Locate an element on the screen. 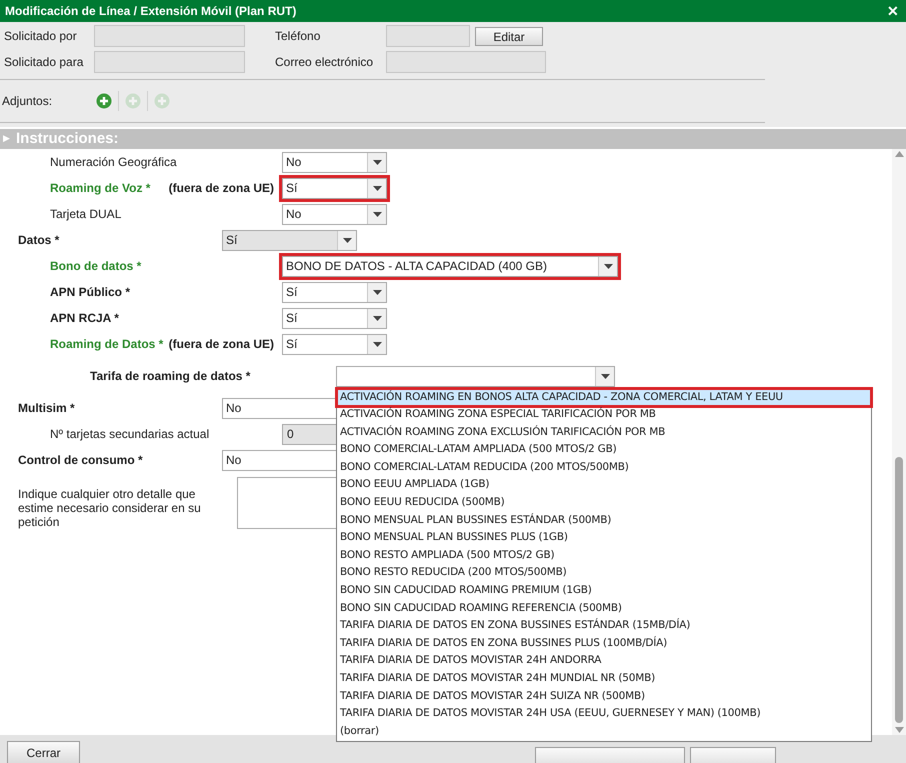 The image size is (906, 763). field-label: Teléfono is located at coordinates (298, 36).